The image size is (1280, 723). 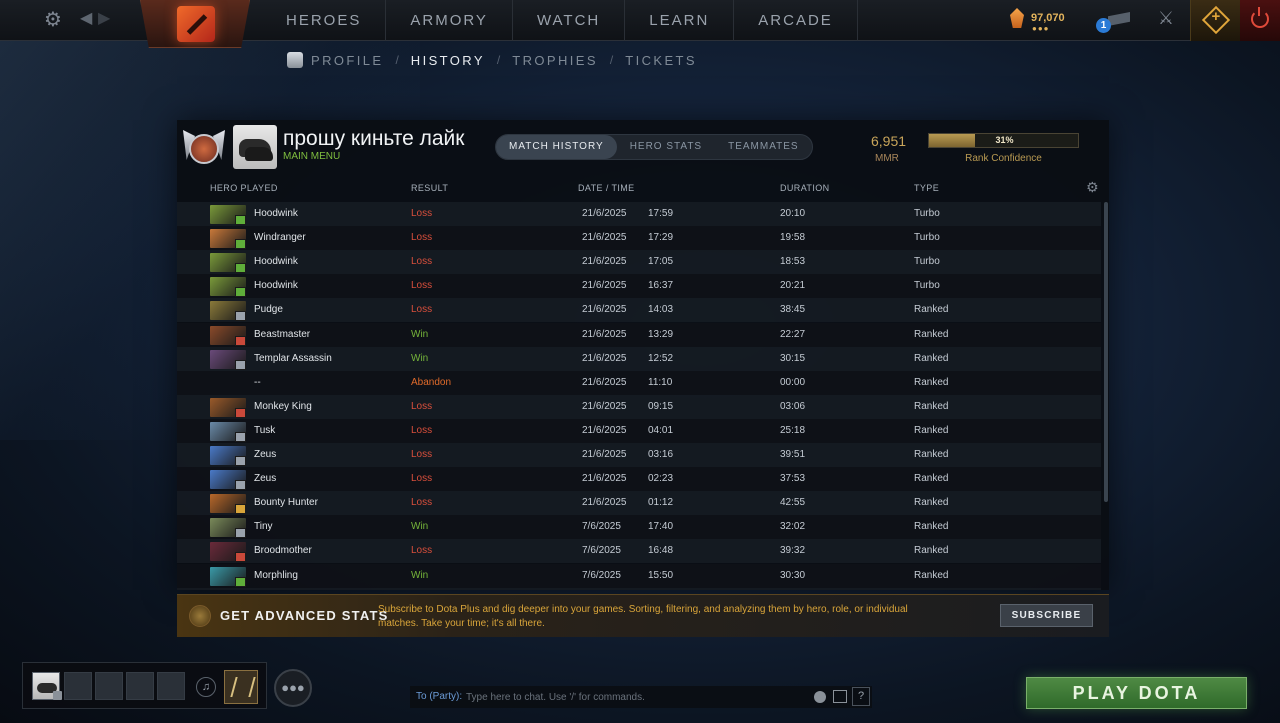 What do you see at coordinates (1048, 18) in the screenshot?
I see `currency-value: 97,070` at bounding box center [1048, 18].